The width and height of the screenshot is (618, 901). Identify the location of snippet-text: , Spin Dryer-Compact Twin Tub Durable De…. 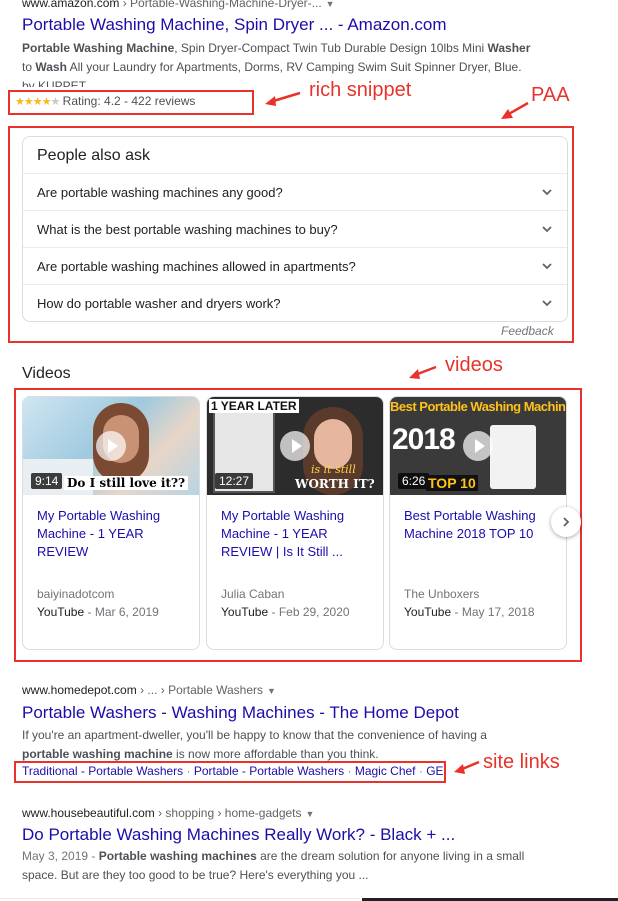
(331, 48).